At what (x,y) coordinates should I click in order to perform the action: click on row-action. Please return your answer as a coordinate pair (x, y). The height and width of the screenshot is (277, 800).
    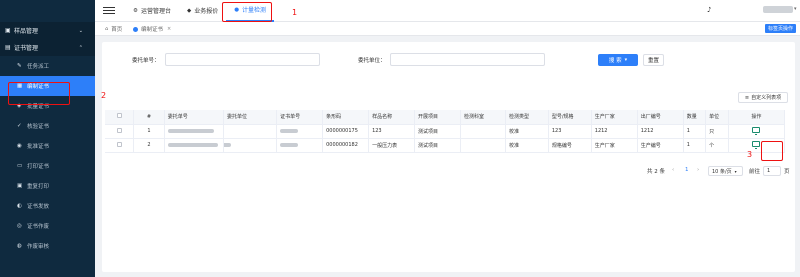
    Looking at the image, I should click on (757, 131).